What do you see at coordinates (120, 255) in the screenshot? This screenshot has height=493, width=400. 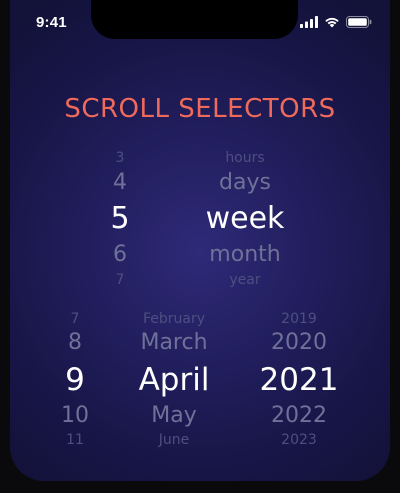 I see `number-wheel-item: 6` at bounding box center [120, 255].